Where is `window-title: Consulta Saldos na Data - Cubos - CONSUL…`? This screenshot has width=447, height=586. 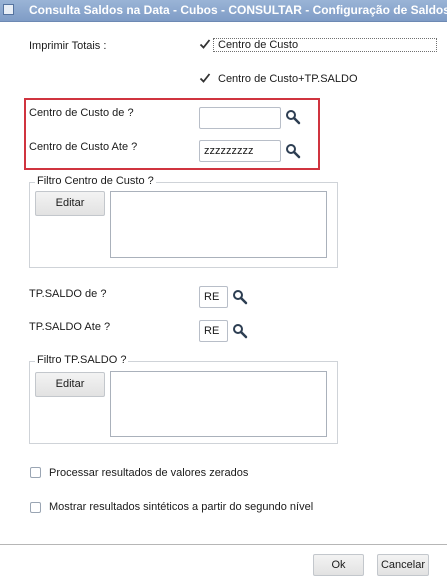 window-title: Consulta Saldos na Data - Cubos - CONSUL… is located at coordinates (238, 10).